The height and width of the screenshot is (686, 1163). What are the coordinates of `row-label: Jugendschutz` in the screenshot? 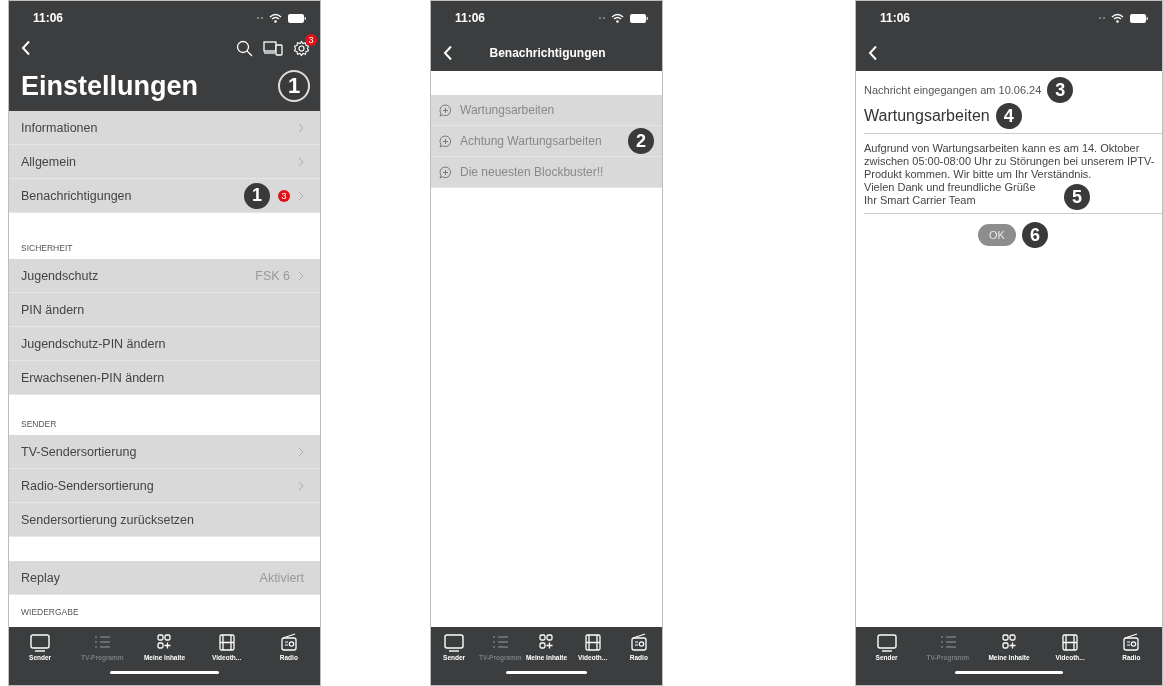 It's located at (60, 275).